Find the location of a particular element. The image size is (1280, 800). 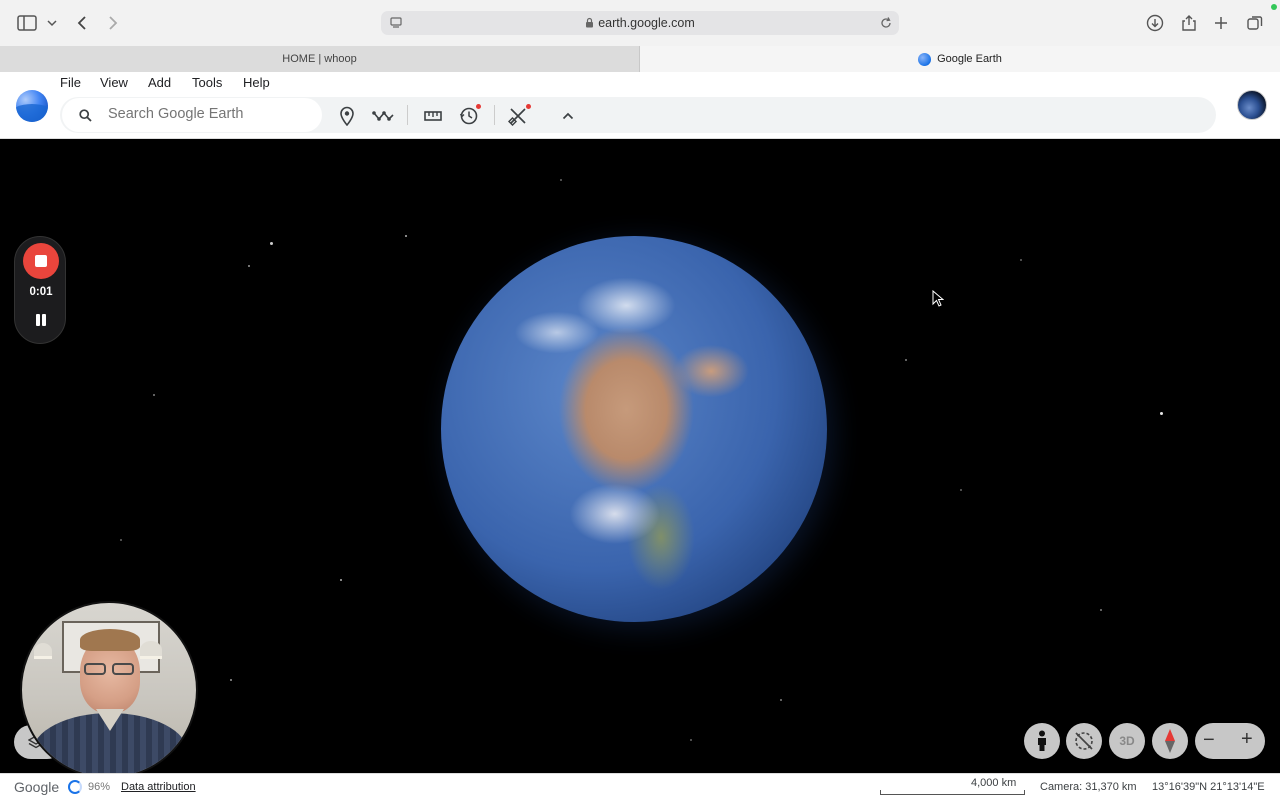

collapse-chevron-icon is located at coordinates (568, 116).